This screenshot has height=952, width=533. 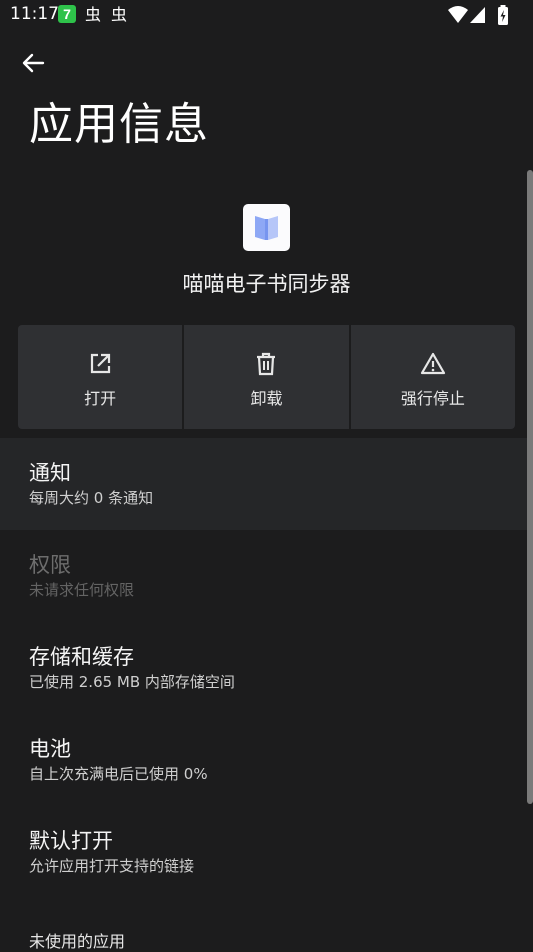 I want to click on scrollbar, so click(x=530, y=487).